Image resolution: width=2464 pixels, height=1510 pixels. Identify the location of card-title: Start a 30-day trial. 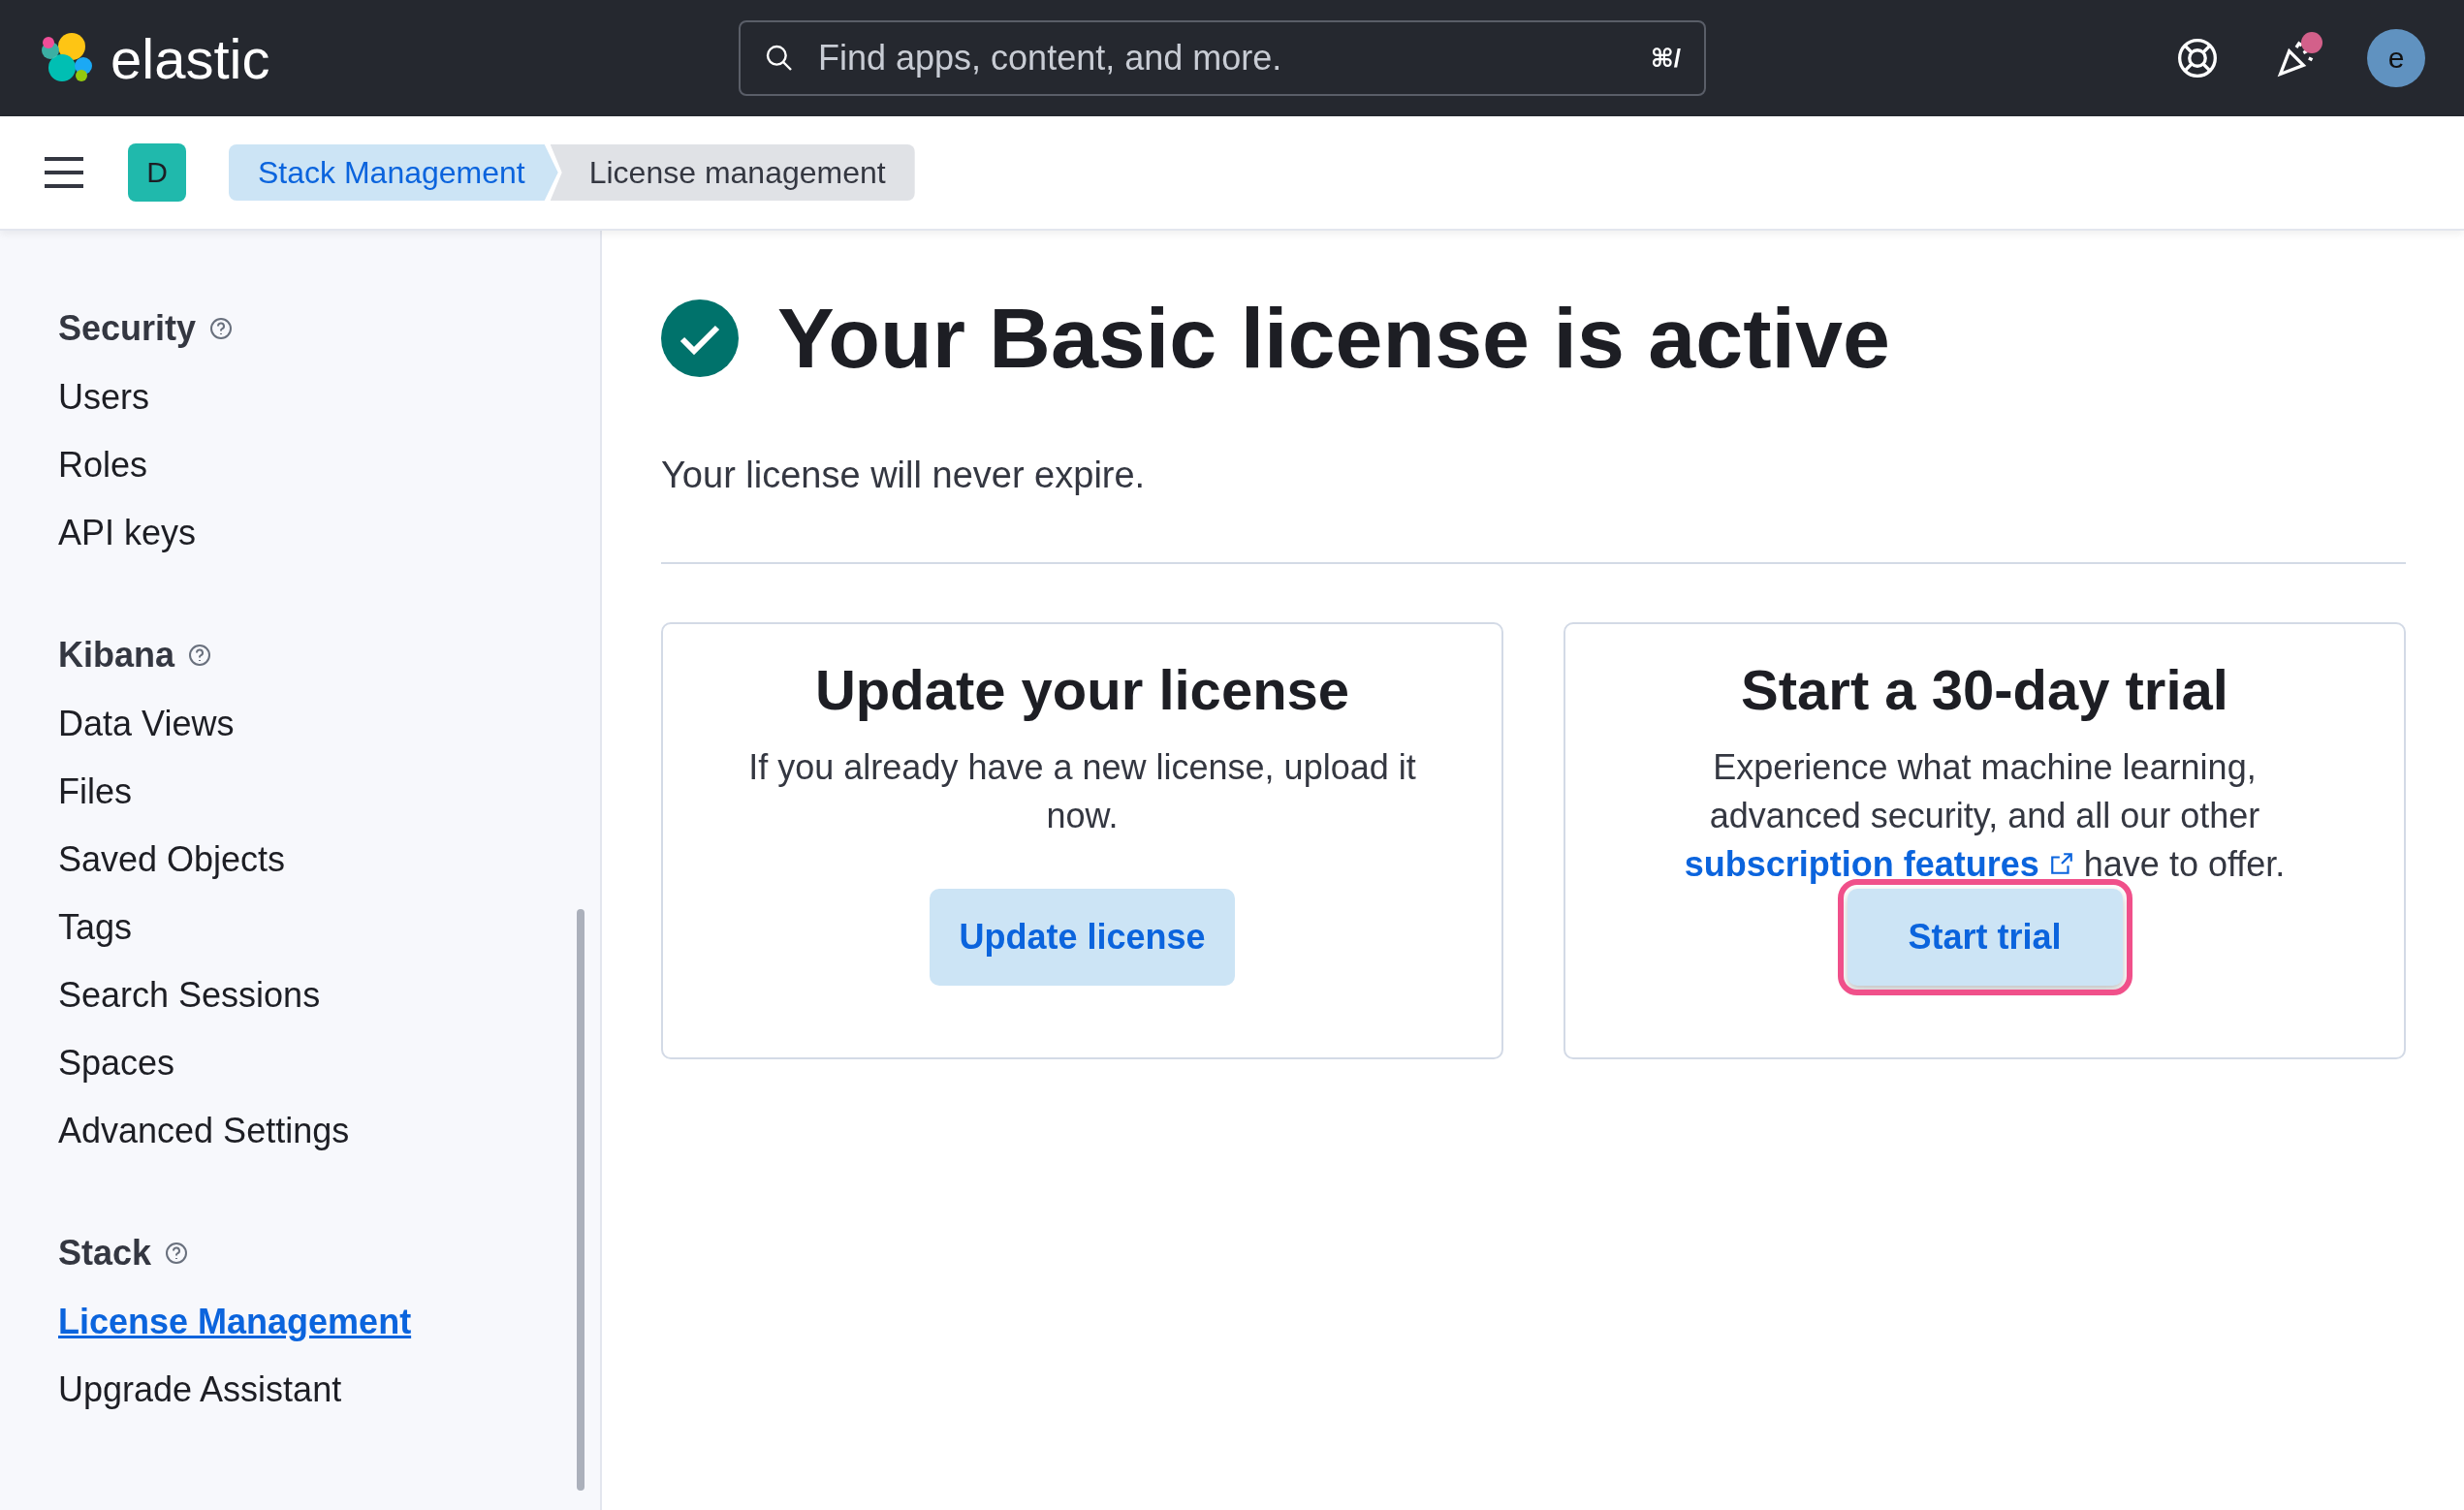
(1984, 689).